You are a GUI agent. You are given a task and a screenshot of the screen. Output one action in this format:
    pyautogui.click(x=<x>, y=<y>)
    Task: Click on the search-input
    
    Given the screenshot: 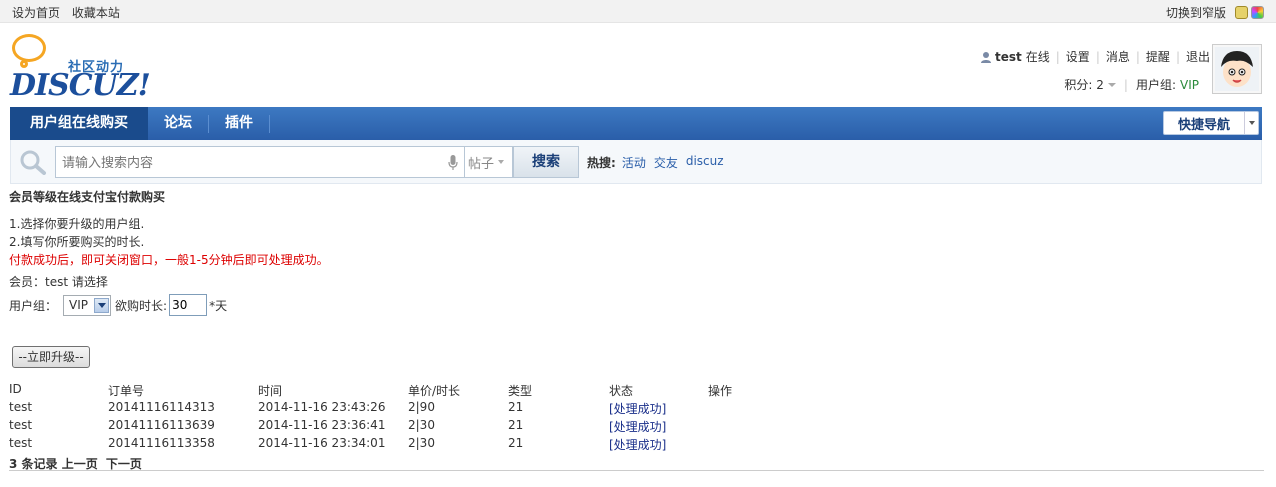 What is the action you would take?
    pyautogui.click(x=252, y=163)
    